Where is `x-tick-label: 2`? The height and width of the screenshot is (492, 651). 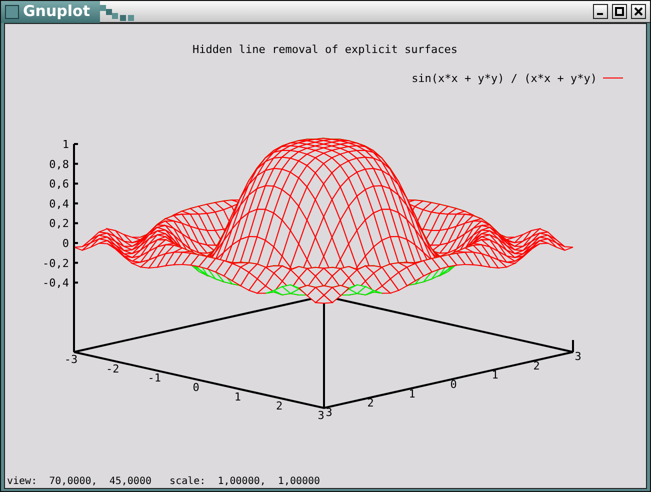
x-tick-label: 2 is located at coordinates (279, 406).